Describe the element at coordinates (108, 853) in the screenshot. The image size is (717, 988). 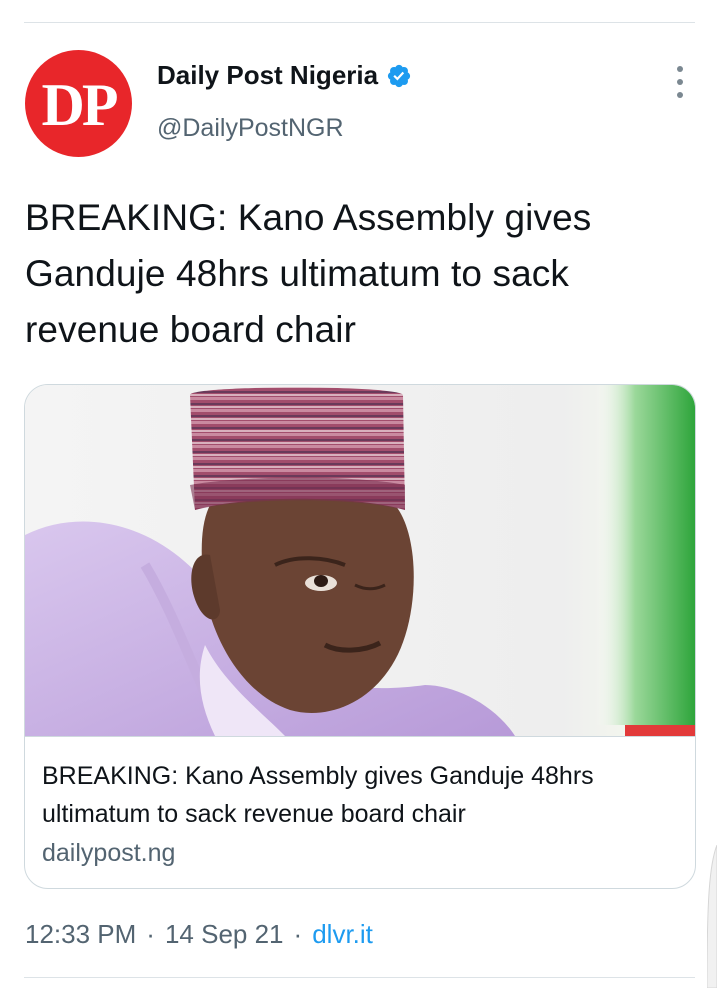
I see `card-domain: dailypost.ng` at that location.